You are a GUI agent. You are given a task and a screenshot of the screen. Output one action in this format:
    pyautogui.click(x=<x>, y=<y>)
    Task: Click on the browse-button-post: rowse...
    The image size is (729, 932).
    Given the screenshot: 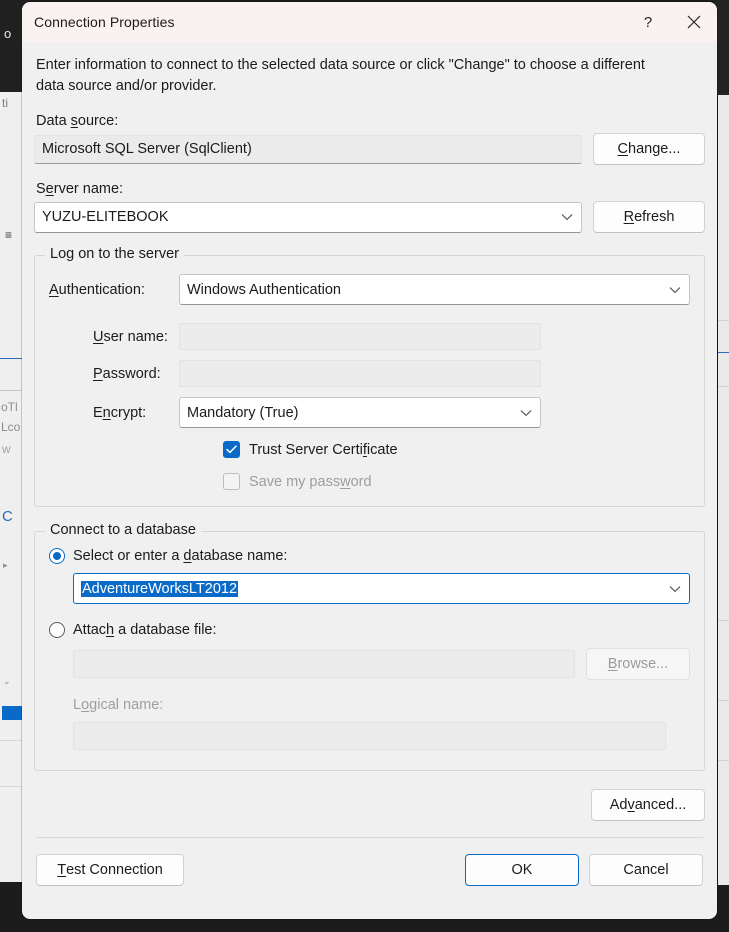 What is the action you would take?
    pyautogui.click(x=643, y=664)
    